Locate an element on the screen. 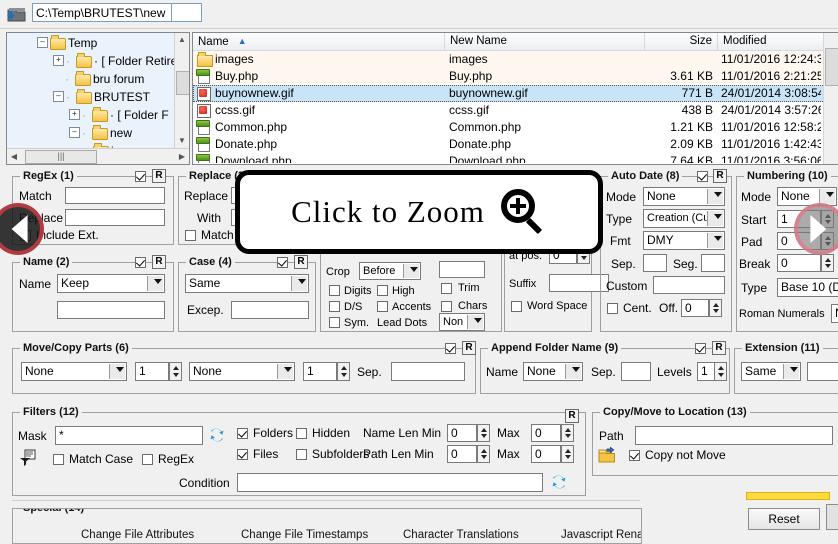  tree-node: + · · [ Folder F is located at coordinates (91, 114).